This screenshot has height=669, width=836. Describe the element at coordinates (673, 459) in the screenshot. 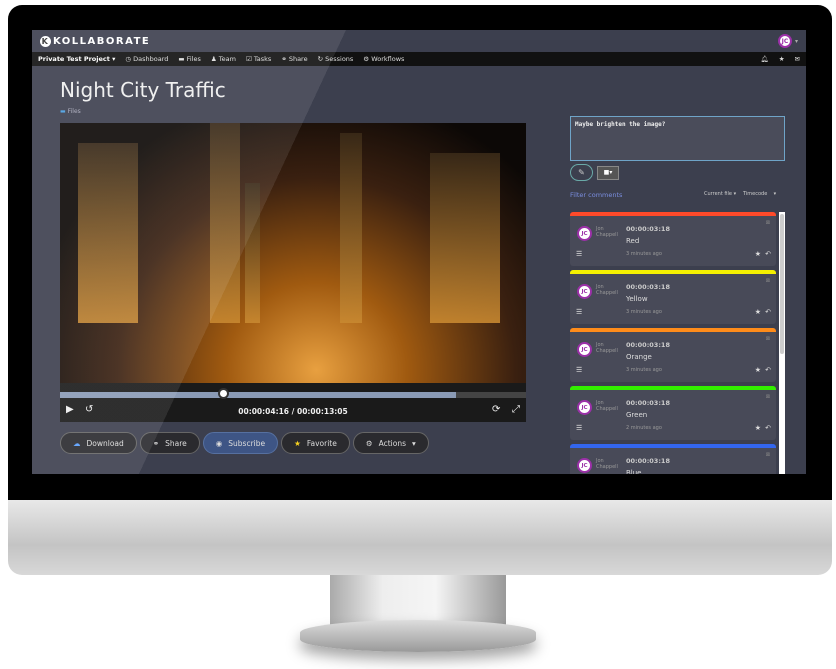

I see `comment-card: JC JonChappell 00:00:03:18 Blue ⊠ ☰ ★ ↶` at that location.